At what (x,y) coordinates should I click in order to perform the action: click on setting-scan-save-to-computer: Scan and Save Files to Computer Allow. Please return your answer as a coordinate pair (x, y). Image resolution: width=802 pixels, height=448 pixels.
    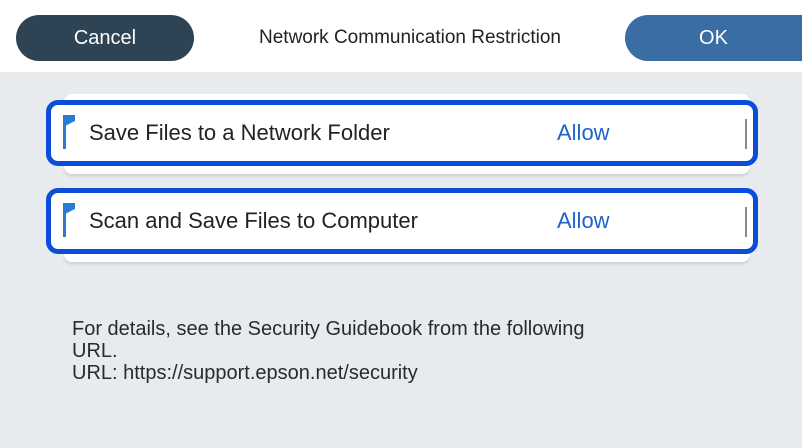
    Looking at the image, I should click on (402, 221).